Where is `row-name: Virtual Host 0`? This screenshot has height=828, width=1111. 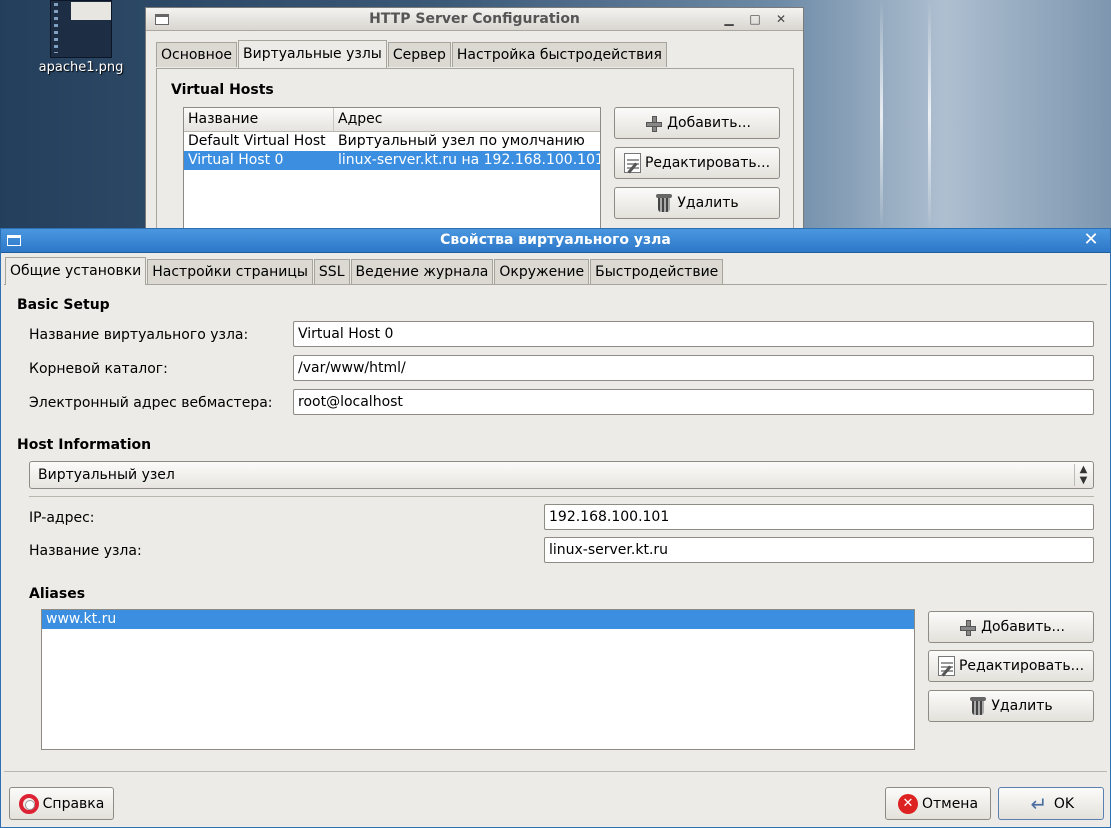
row-name: Virtual Host 0 is located at coordinates (236, 160).